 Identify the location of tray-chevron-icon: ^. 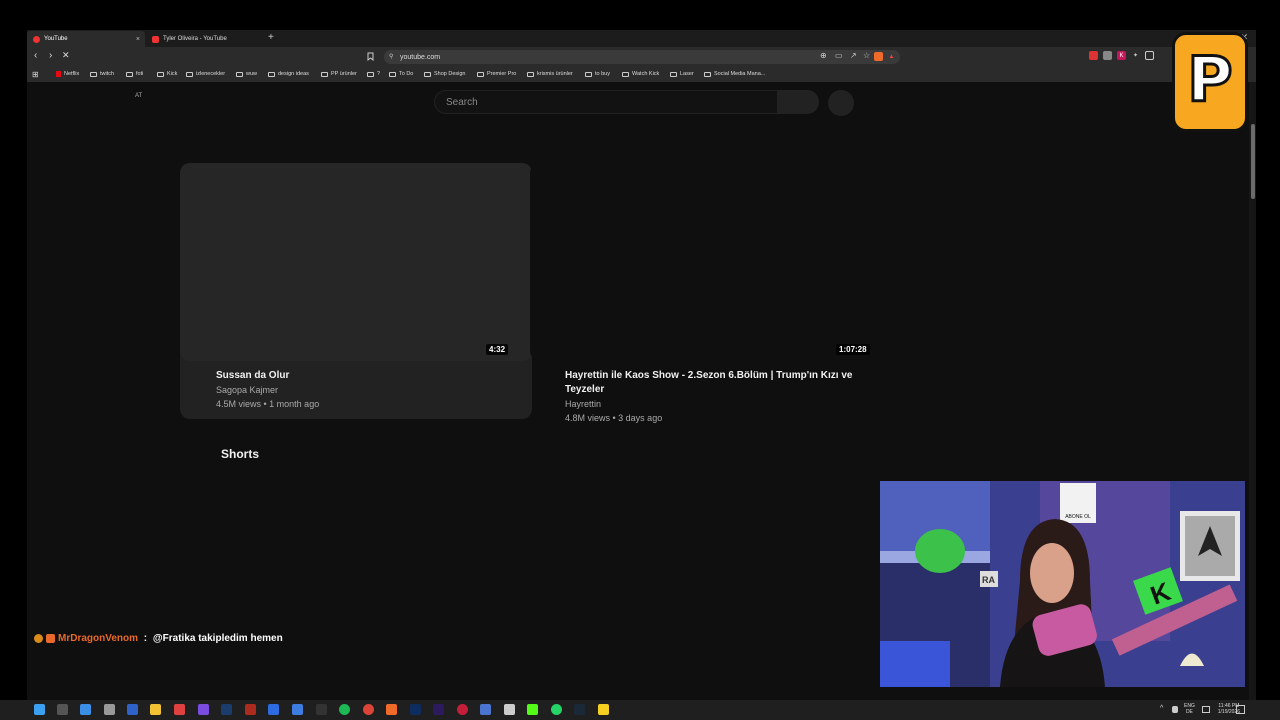
(1161, 708).